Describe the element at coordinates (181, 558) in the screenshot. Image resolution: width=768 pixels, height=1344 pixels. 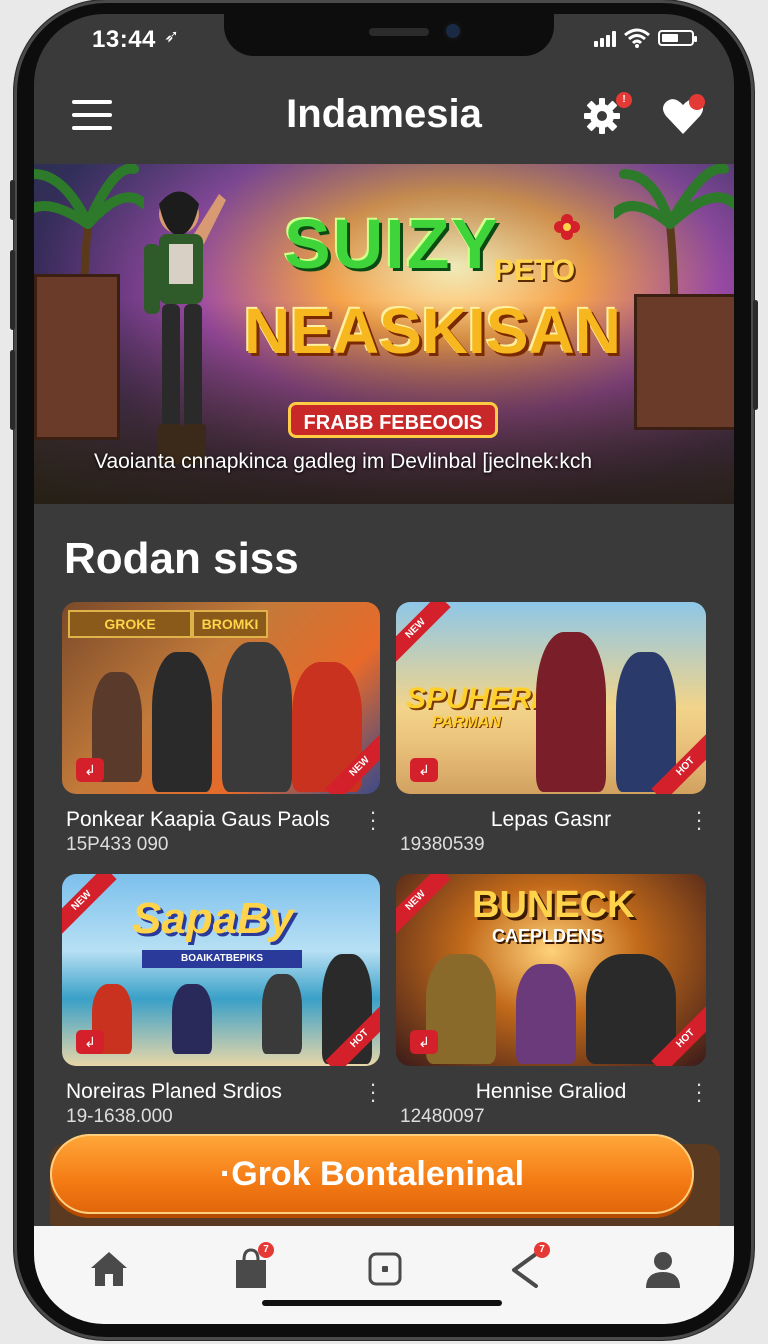
I see `section-title: Rodan siss` at that location.